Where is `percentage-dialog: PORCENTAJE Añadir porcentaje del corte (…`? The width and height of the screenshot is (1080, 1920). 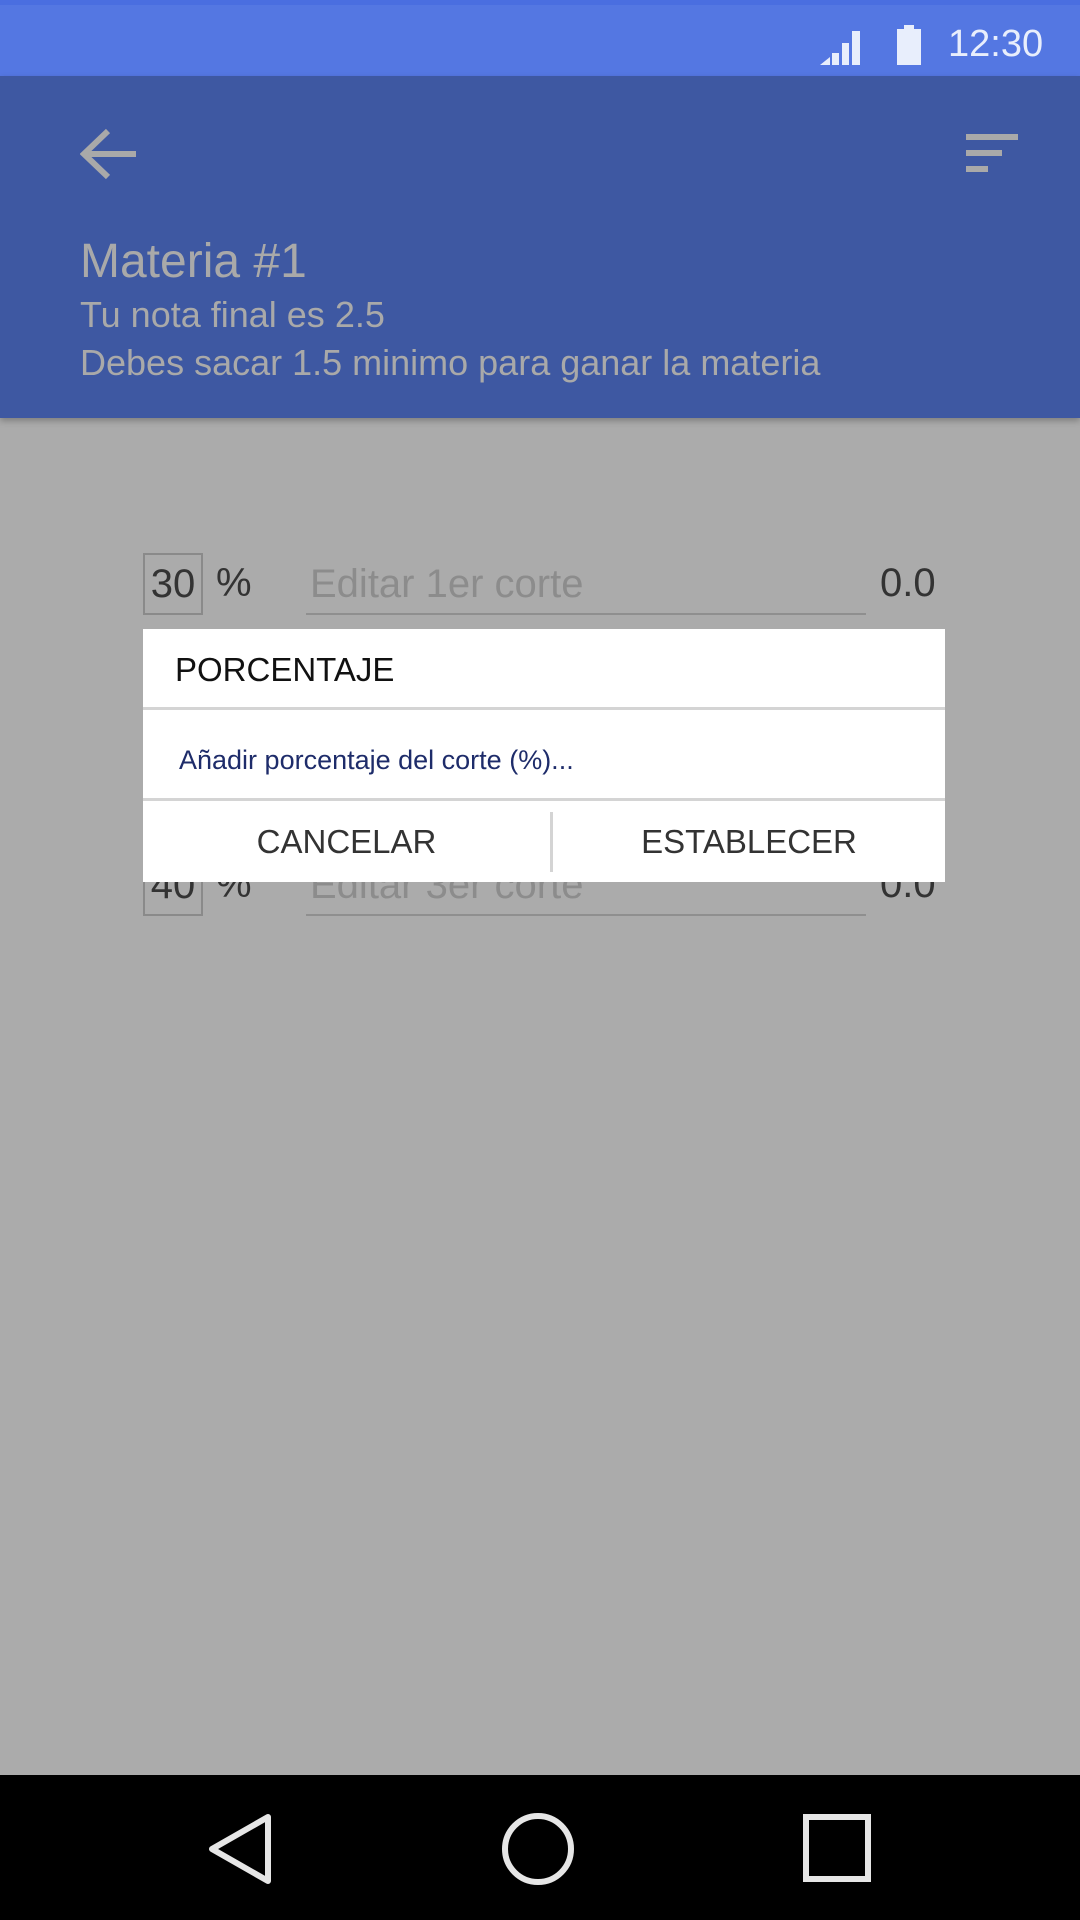 percentage-dialog: PORCENTAJE Añadir porcentaje del corte (… is located at coordinates (544, 755).